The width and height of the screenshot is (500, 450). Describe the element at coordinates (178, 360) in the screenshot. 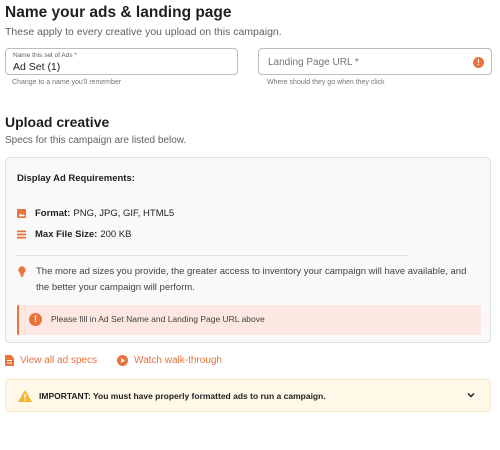

I see `watch-walkthrough-label: Watch walk-through` at that location.